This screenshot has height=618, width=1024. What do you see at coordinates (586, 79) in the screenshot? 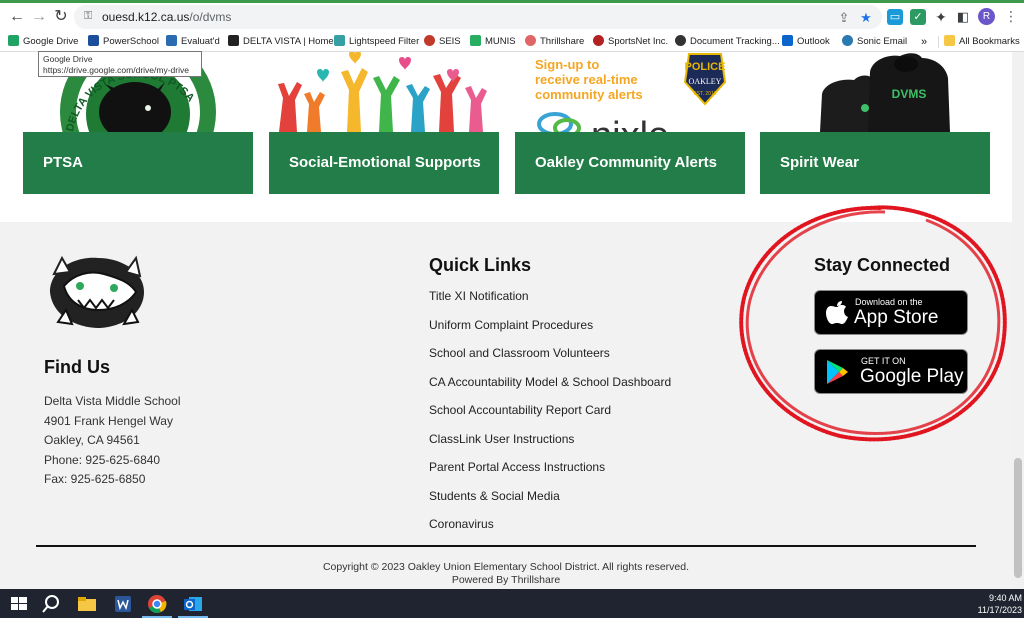
I see `svg-text: receive real-time` at bounding box center [586, 79].